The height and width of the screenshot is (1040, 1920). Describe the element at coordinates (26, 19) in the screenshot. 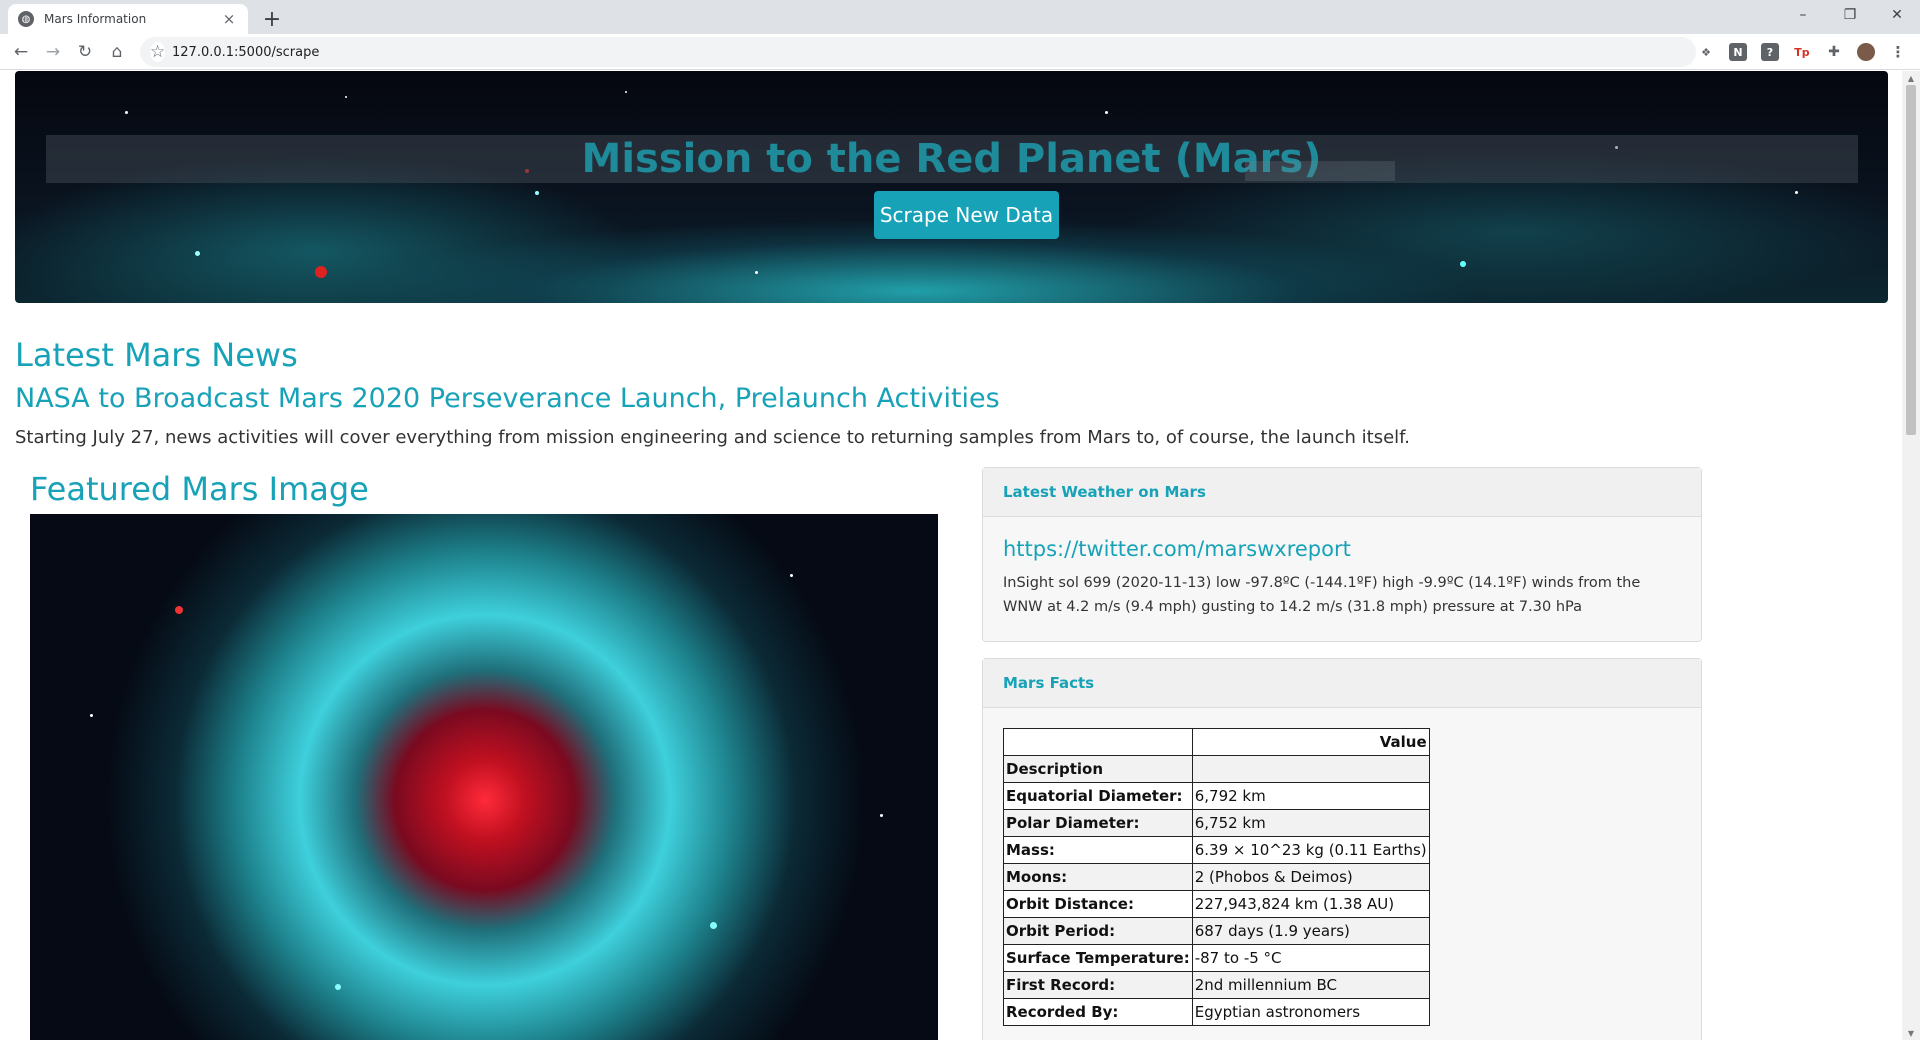

I see `globe-icon: ◍` at that location.